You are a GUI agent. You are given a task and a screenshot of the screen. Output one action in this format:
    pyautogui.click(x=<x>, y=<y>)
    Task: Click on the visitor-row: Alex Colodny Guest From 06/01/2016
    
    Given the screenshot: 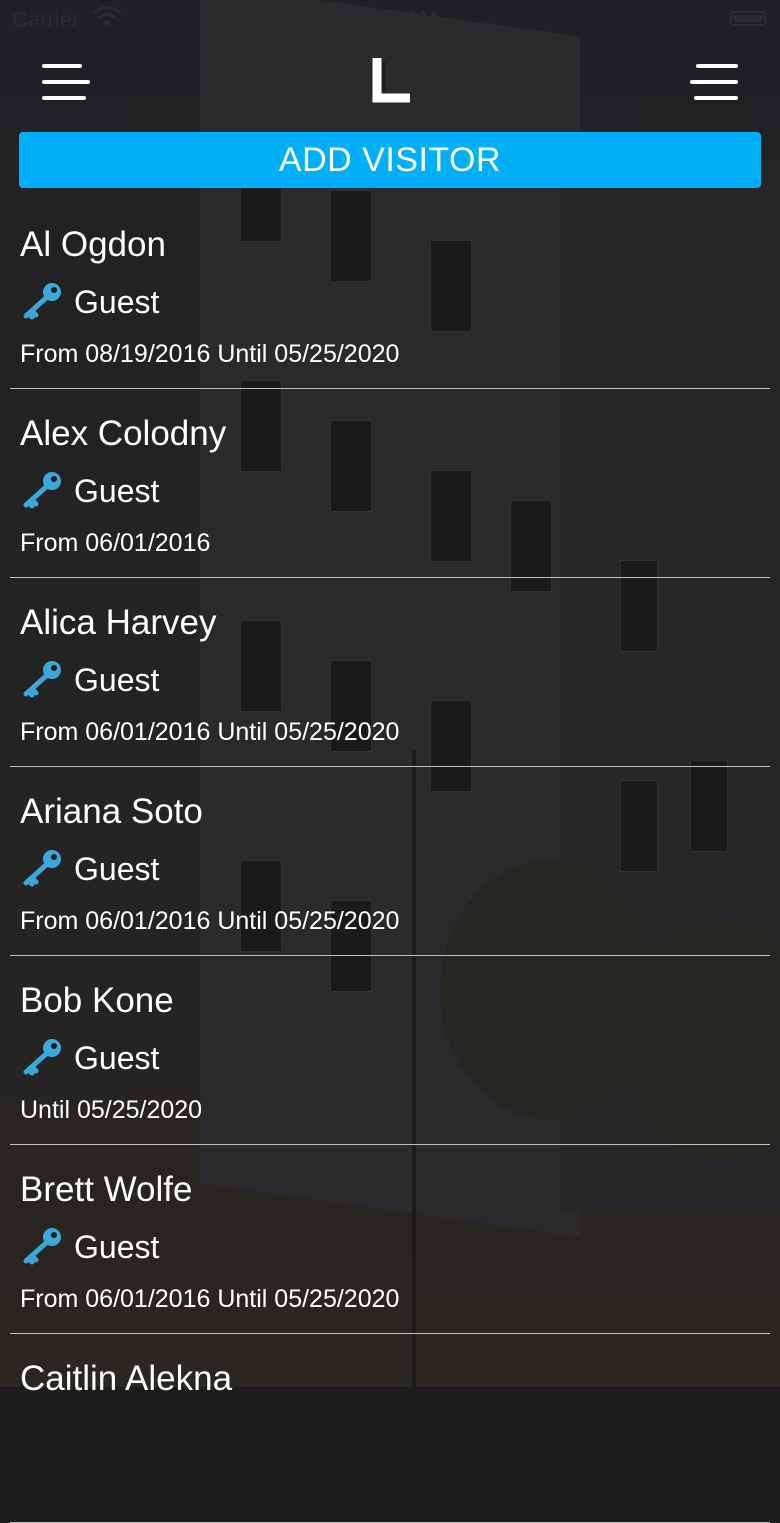 What is the action you would take?
    pyautogui.click(x=390, y=483)
    